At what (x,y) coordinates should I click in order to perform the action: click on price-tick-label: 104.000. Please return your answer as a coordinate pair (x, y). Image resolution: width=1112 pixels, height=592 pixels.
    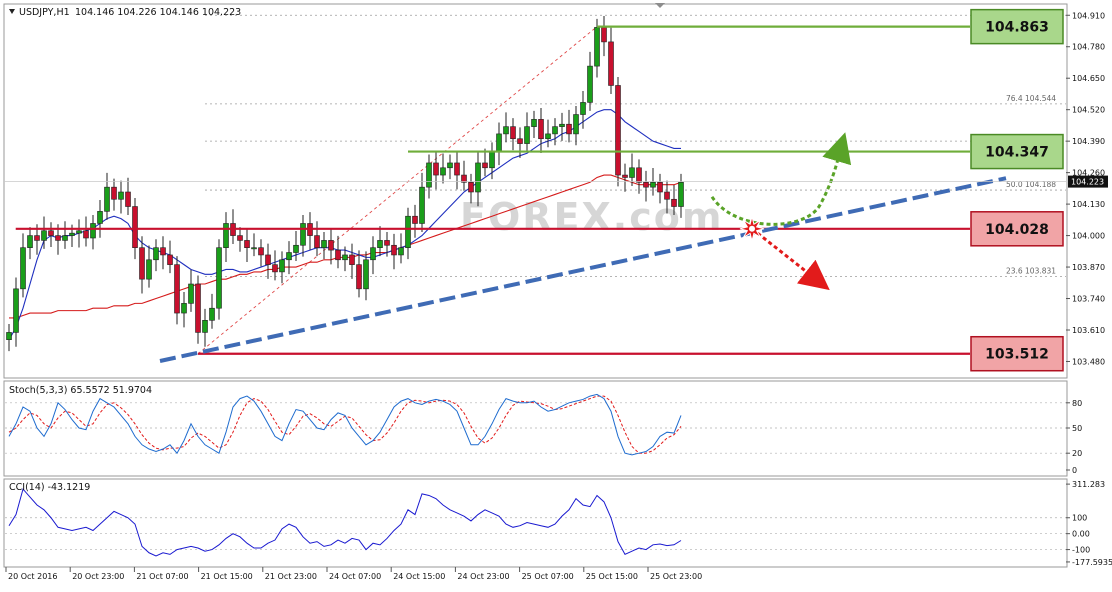
    Looking at the image, I should click on (1088, 236).